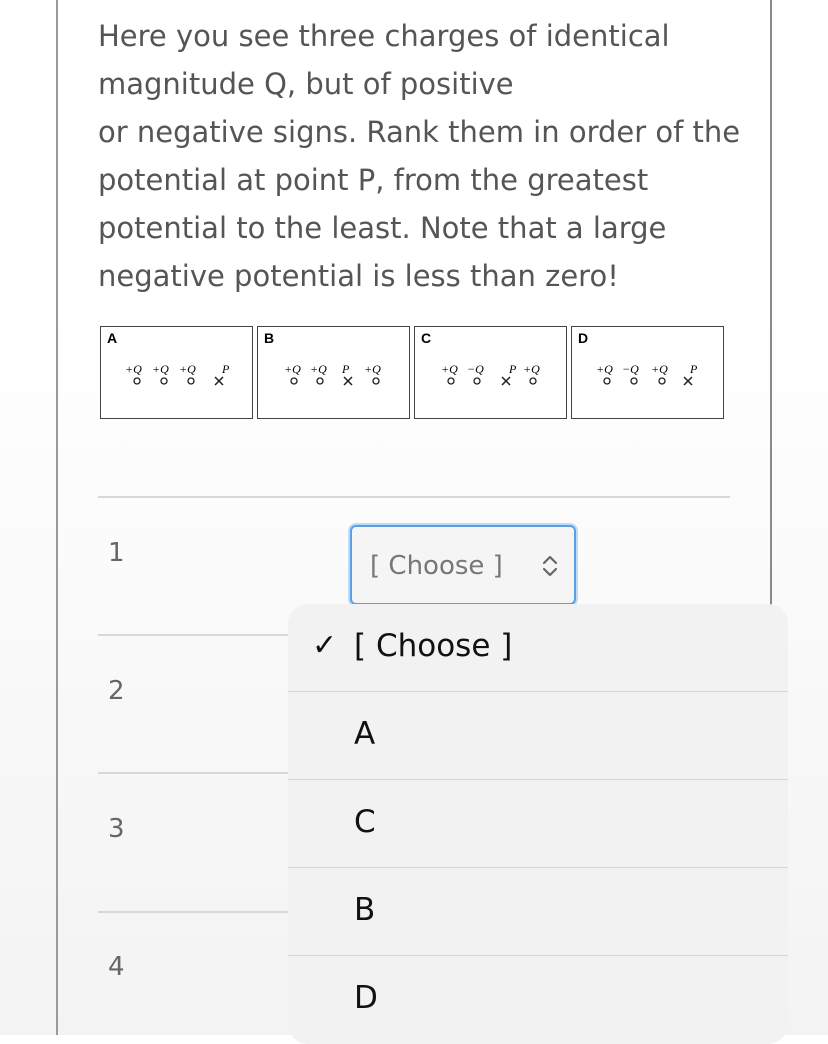 The image size is (828, 1044). Describe the element at coordinates (57, 517) in the screenshot. I see `content-left-border` at that location.